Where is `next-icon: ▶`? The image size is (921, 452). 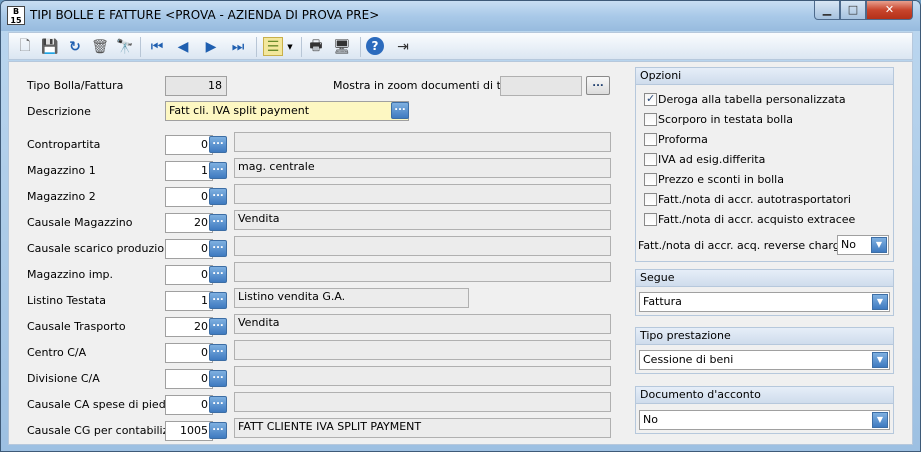
next-icon: ▶ is located at coordinates (211, 46).